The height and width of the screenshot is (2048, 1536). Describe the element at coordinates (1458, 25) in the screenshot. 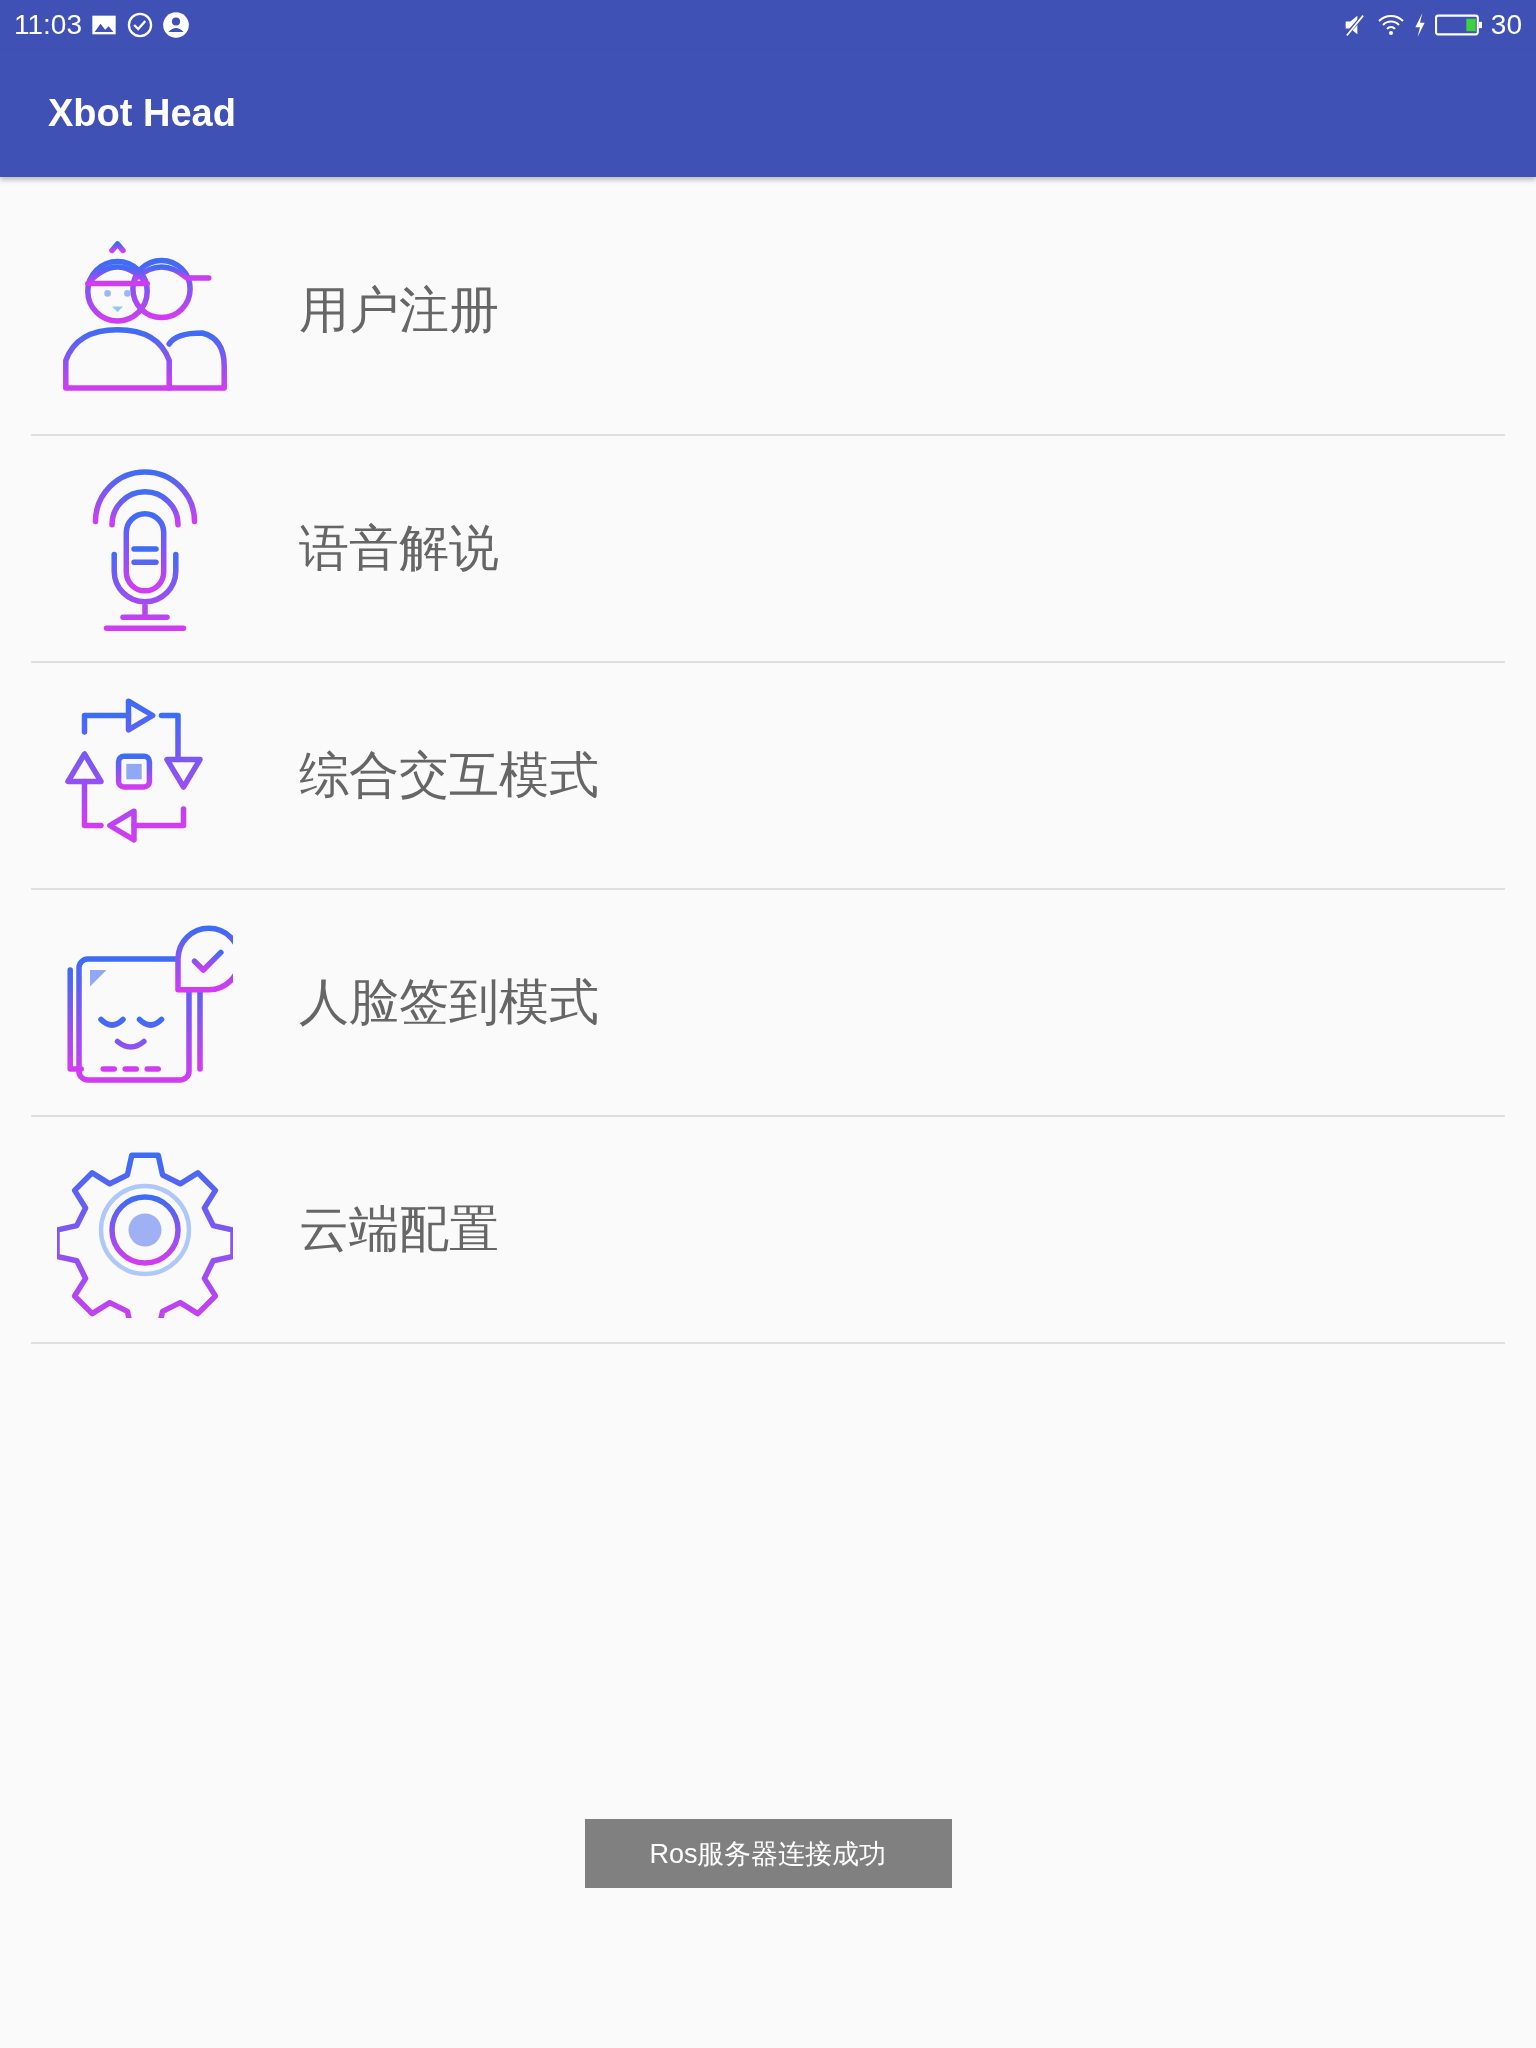

I see `battery-icon` at that location.